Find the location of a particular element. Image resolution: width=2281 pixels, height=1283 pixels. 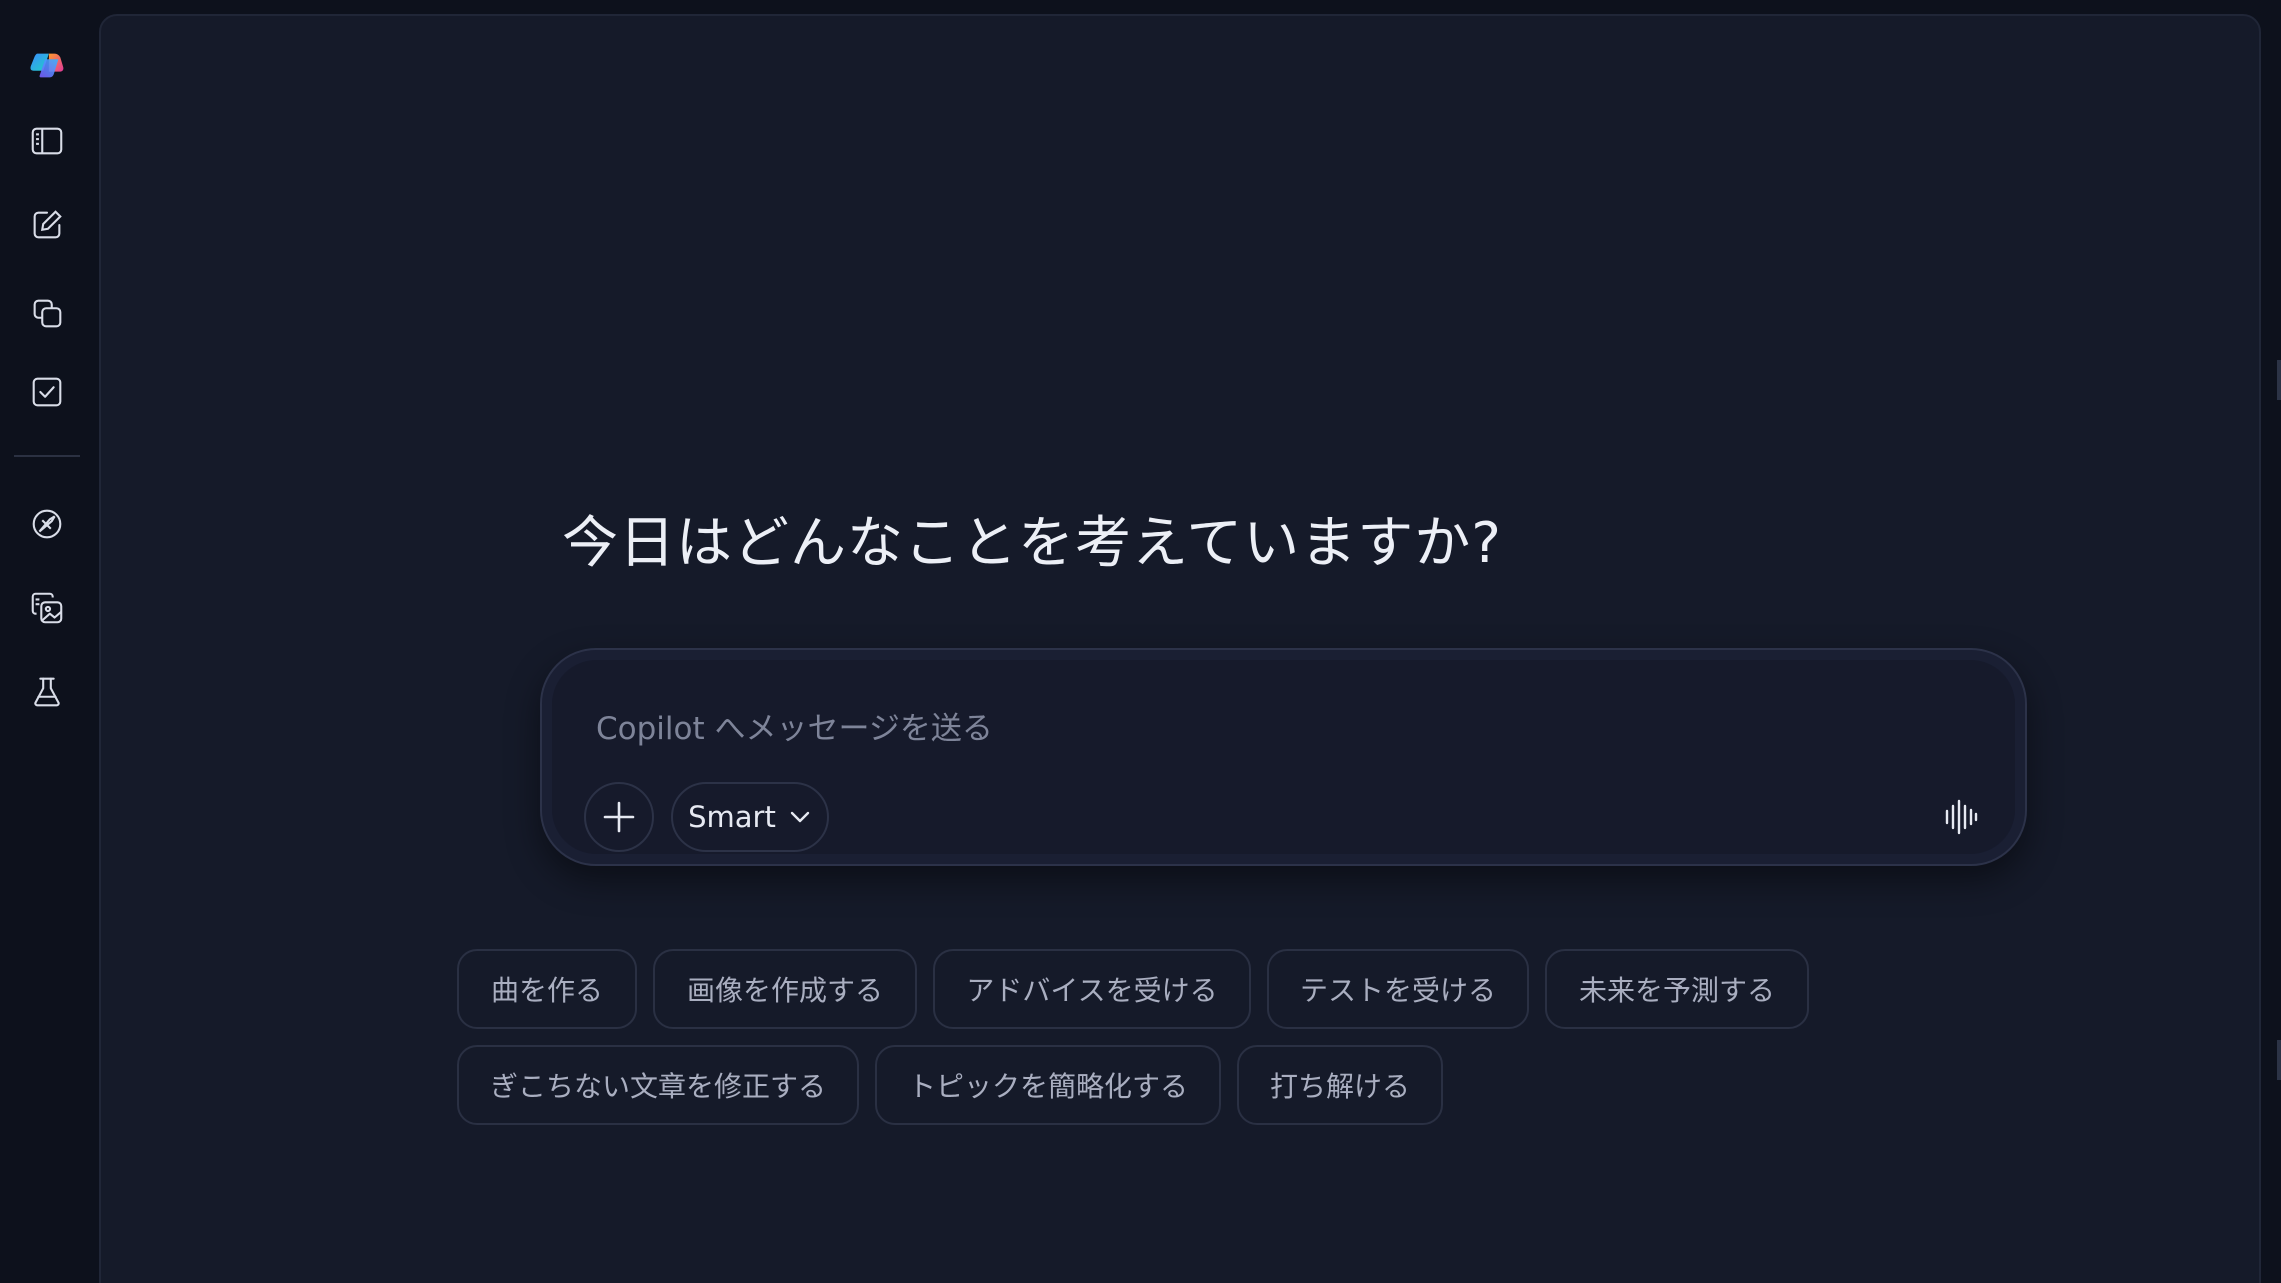

sidebar-icon is located at coordinates (47, 141).